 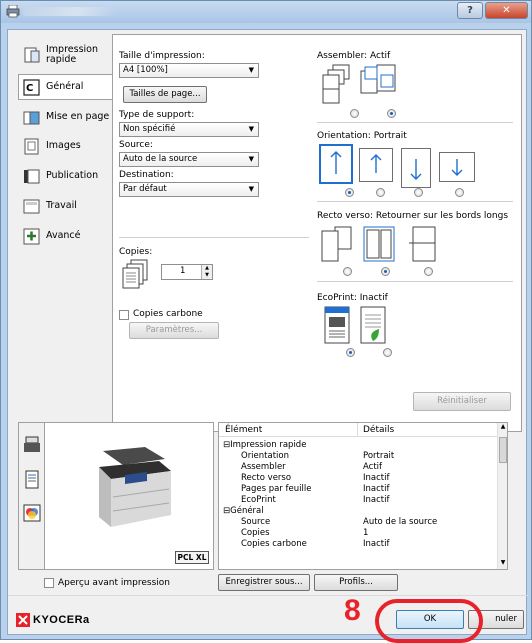 I want to click on collate-off-icon, so click(x=336, y=84).